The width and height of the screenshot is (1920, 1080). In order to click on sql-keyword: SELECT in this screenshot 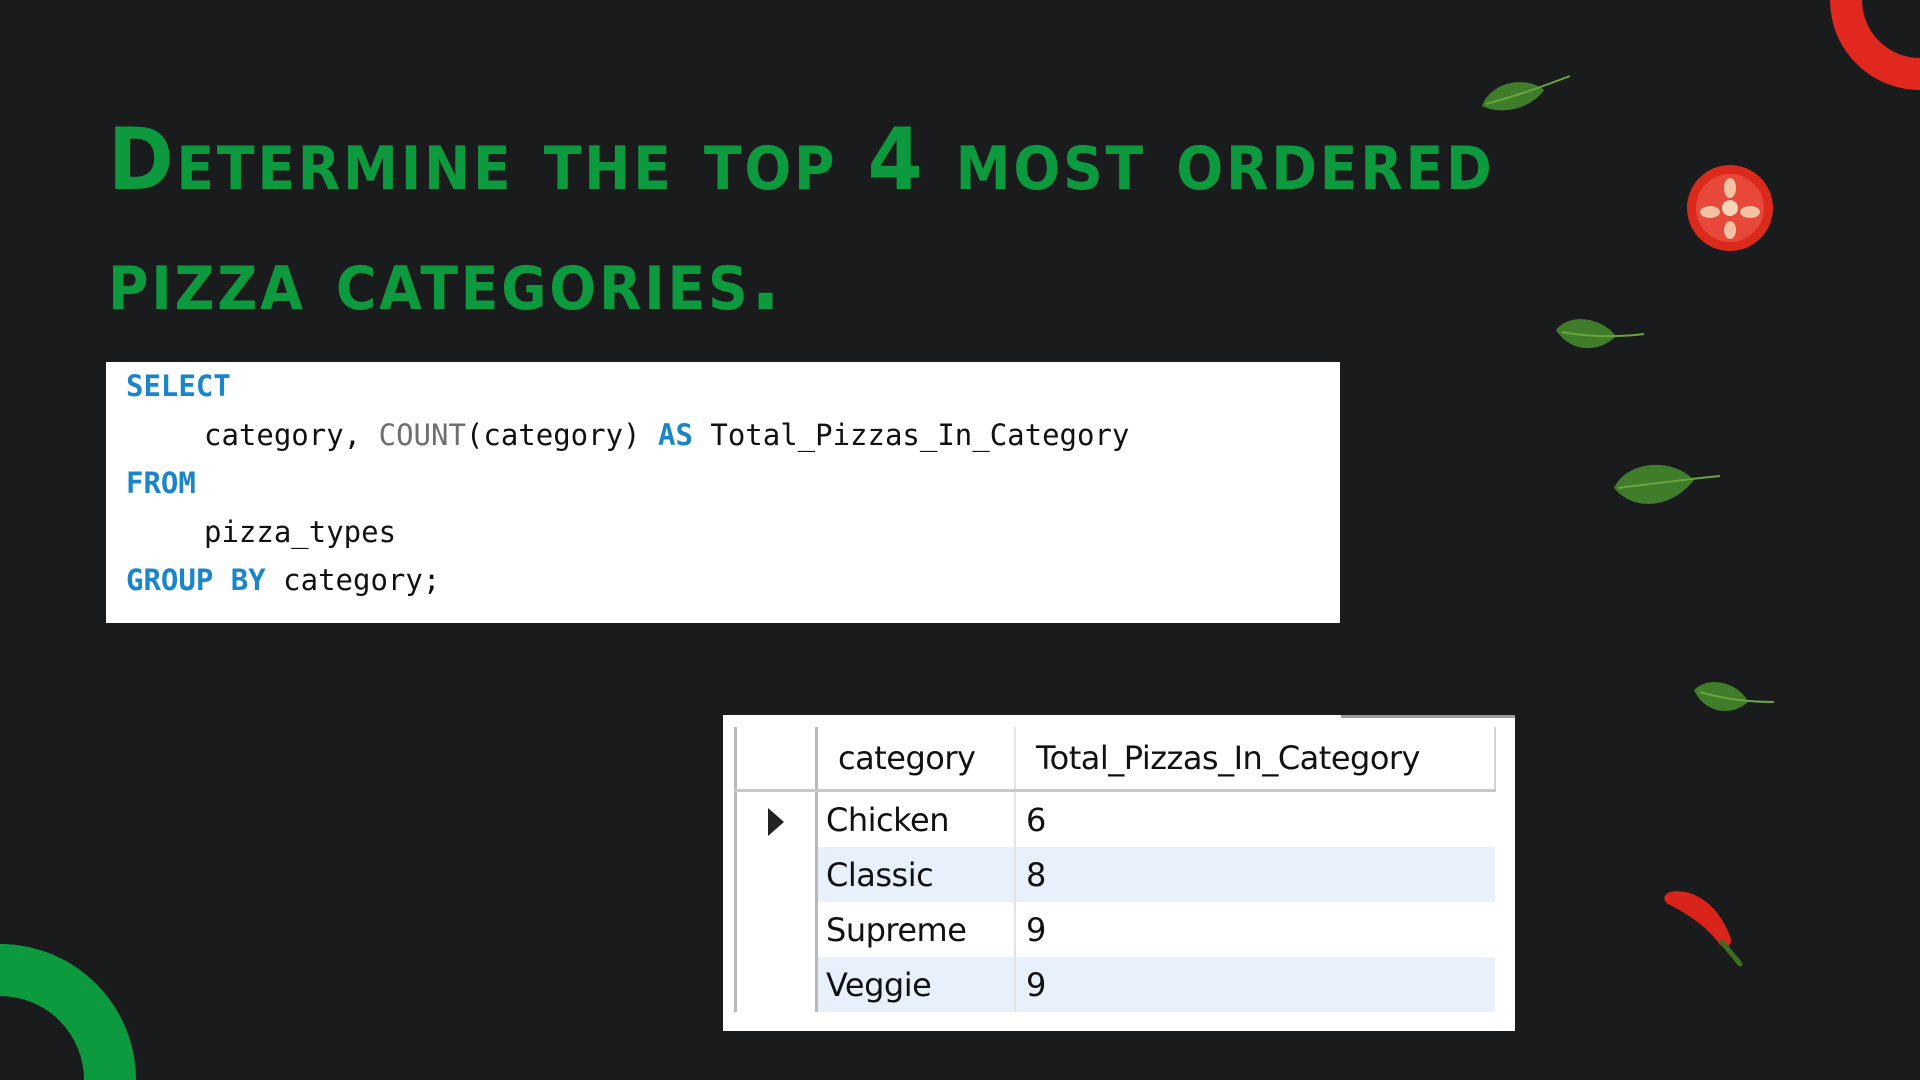, I will do `click(178, 386)`.